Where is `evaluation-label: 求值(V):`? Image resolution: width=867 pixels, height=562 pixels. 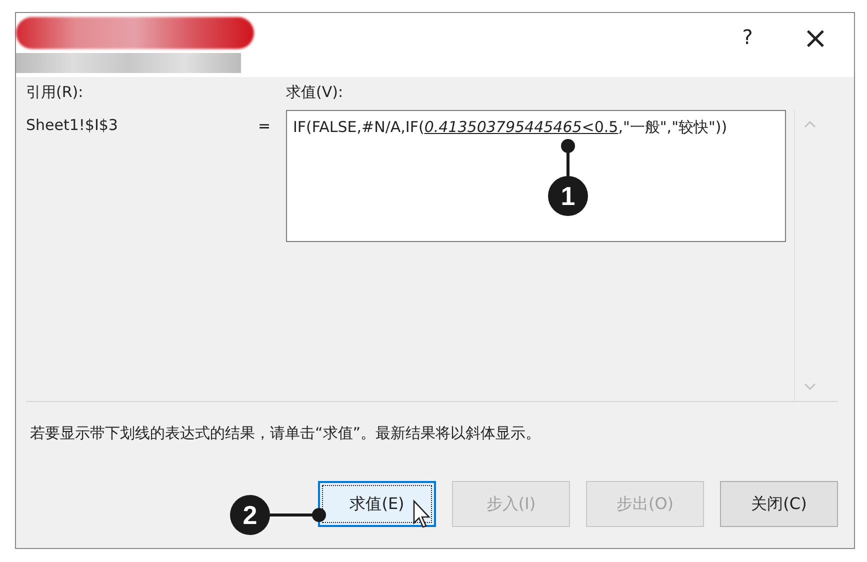
evaluation-label: 求值(V): is located at coordinates (315, 92).